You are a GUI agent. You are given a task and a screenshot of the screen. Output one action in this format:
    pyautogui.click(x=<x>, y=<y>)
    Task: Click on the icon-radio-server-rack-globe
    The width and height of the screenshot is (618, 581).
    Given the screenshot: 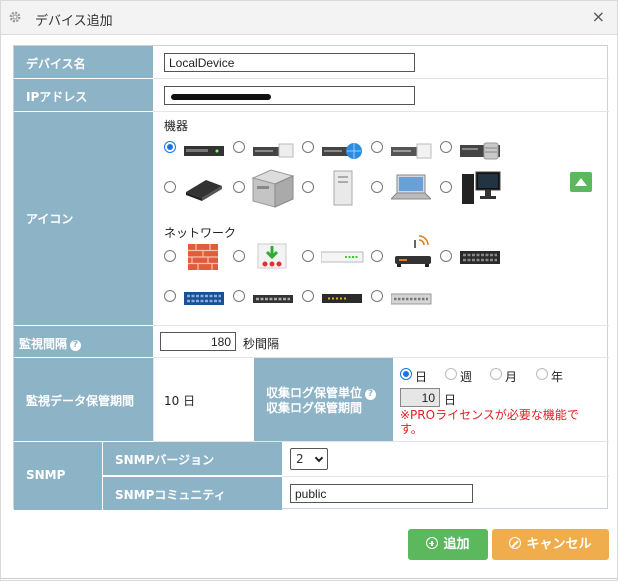 What is the action you would take?
    pyautogui.click(x=308, y=147)
    